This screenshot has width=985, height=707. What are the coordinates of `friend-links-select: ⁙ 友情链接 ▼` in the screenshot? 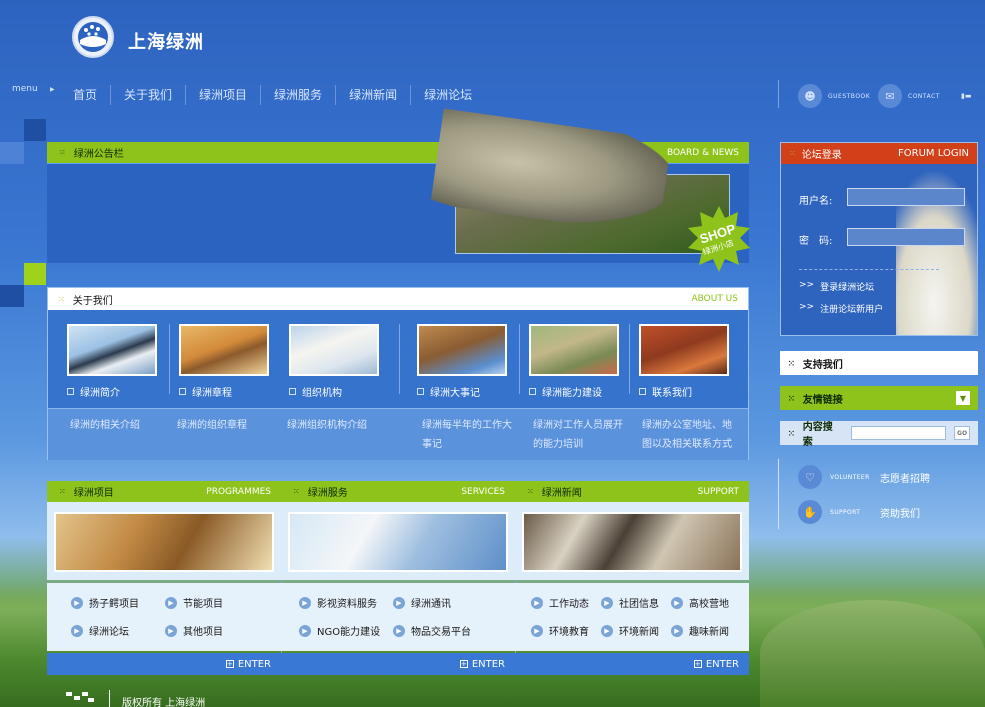 It's located at (879, 398).